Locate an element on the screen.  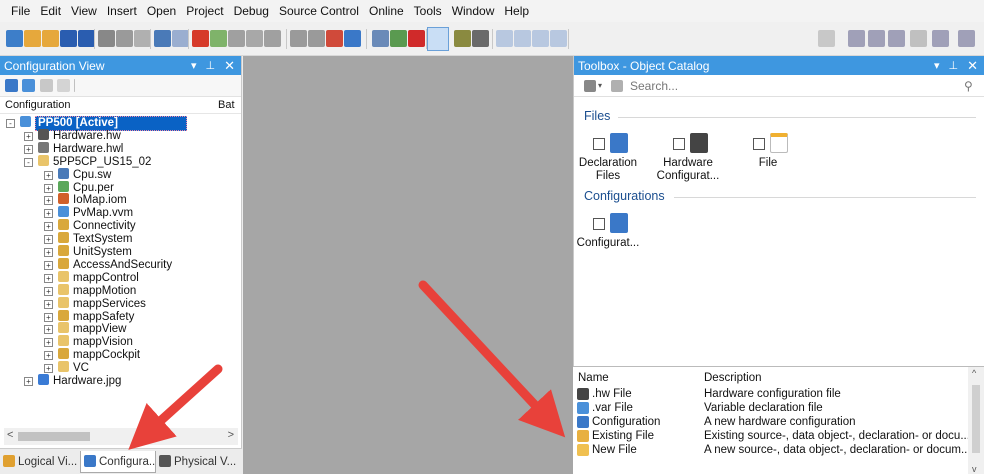
tree-item: + mappControl is located at coordinates (91, 277).